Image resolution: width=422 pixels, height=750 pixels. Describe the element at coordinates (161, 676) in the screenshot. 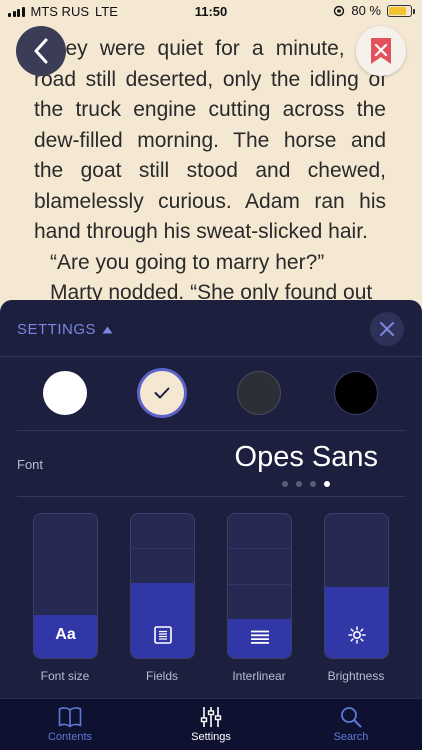

I see `fields-label: Fields` at that location.